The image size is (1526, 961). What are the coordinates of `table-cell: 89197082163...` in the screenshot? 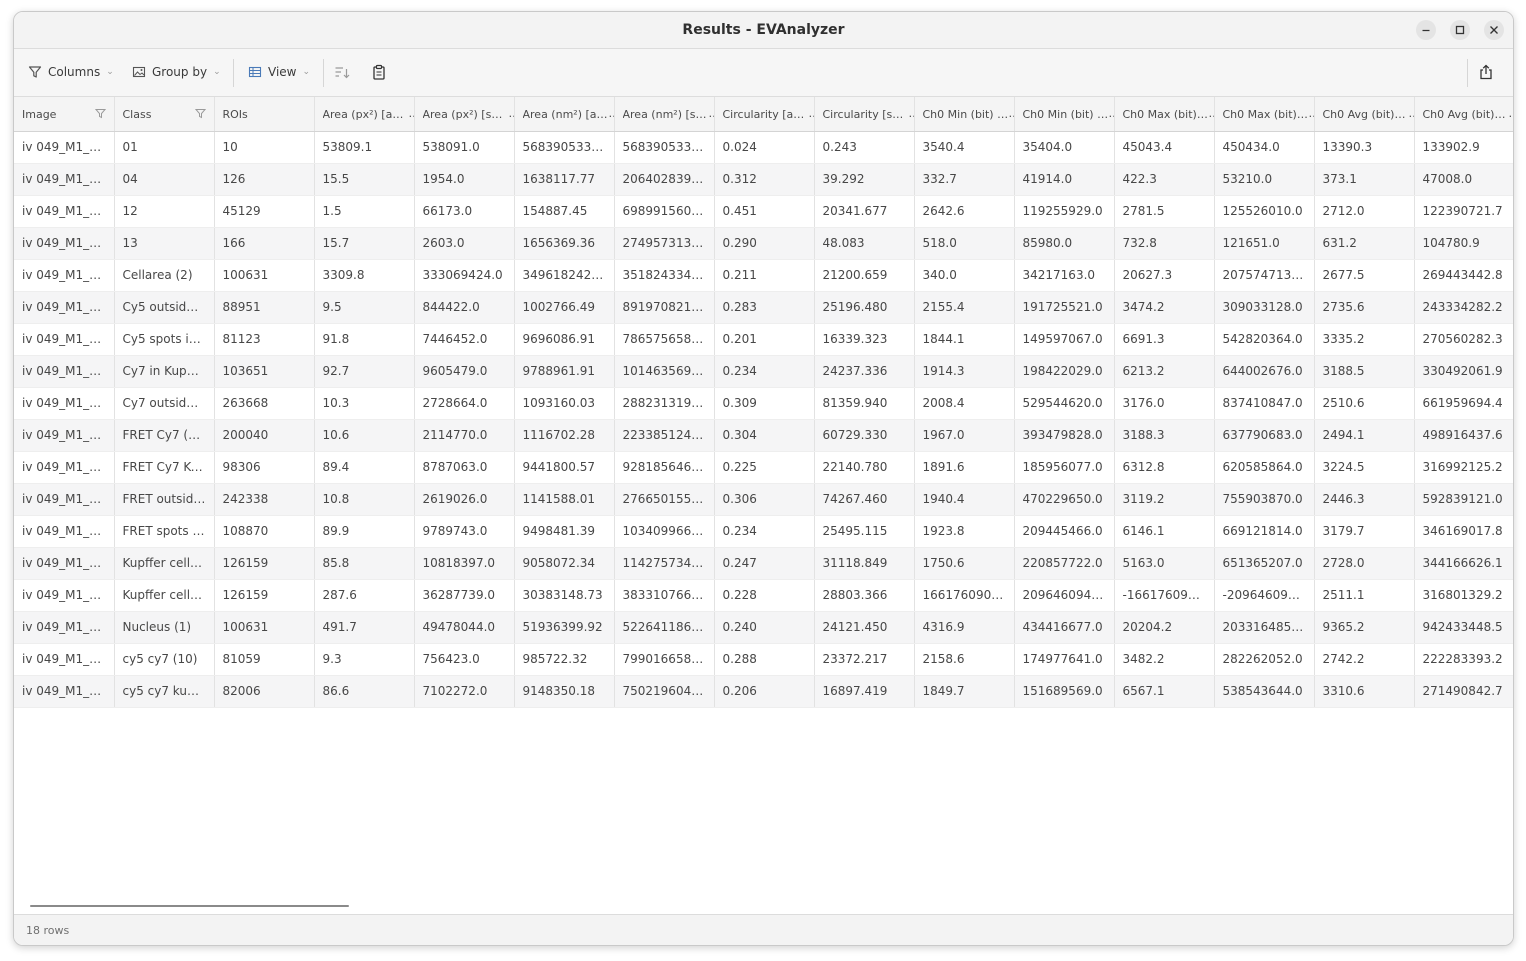 It's located at (664, 307).